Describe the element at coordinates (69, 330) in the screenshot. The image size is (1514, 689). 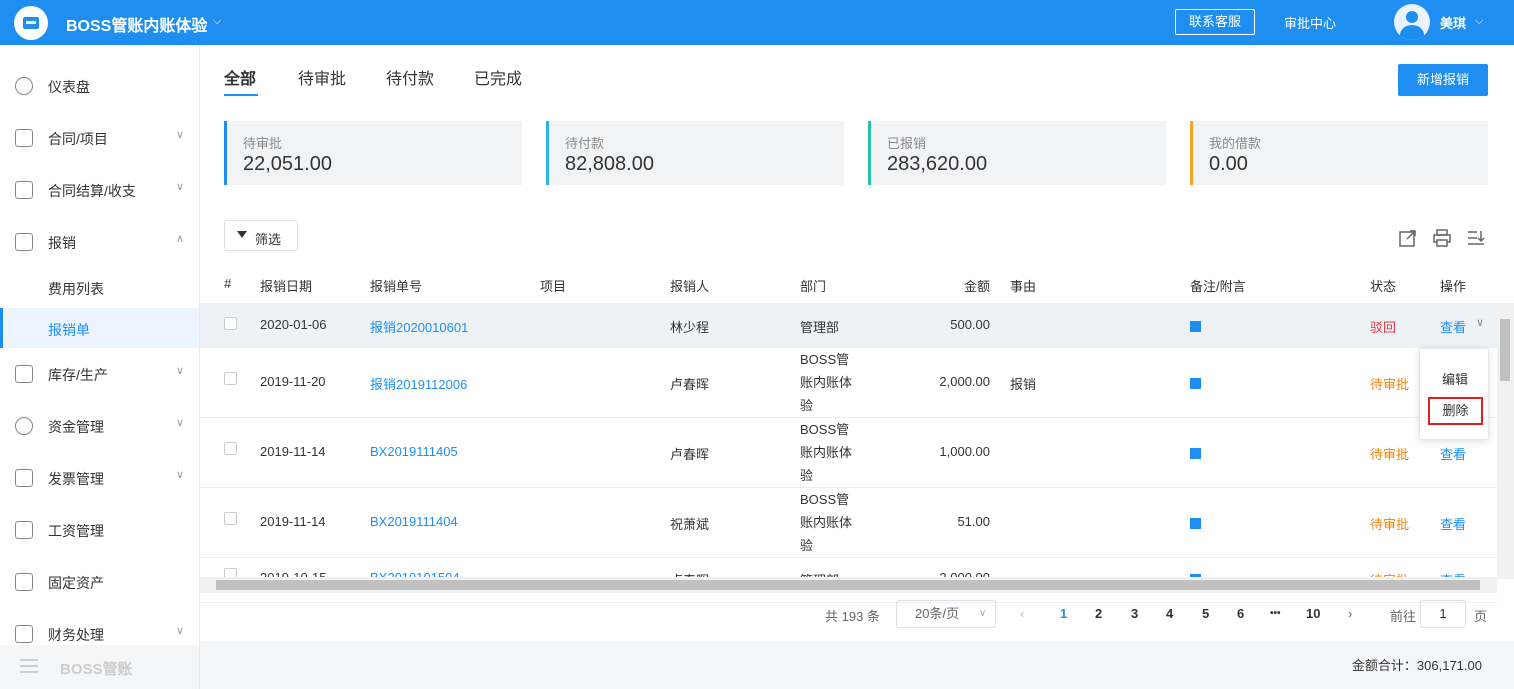
I see `sidebar-item-label: 报销单` at that location.